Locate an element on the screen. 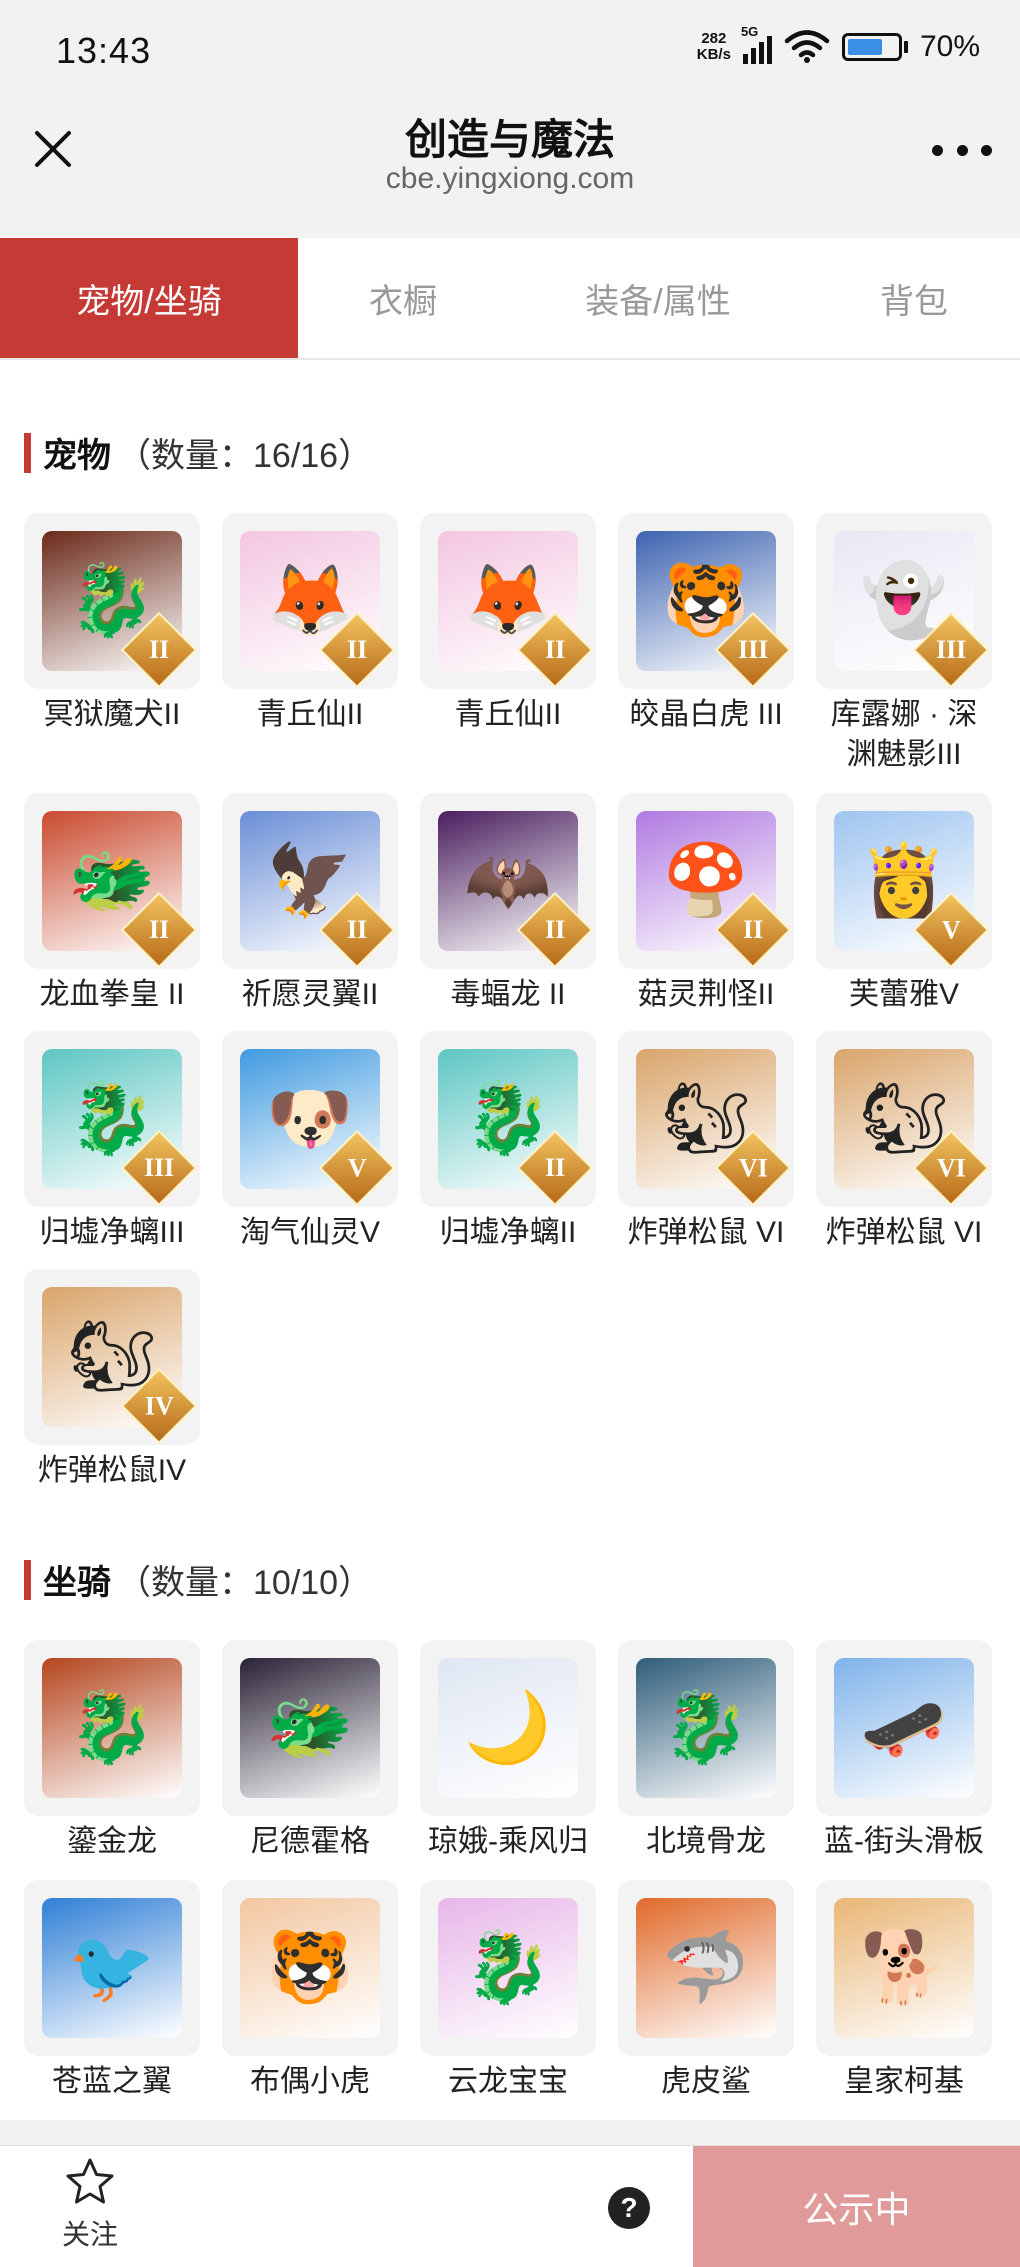  mount-card: 🐯 布偶小虎 is located at coordinates (310, 1991).